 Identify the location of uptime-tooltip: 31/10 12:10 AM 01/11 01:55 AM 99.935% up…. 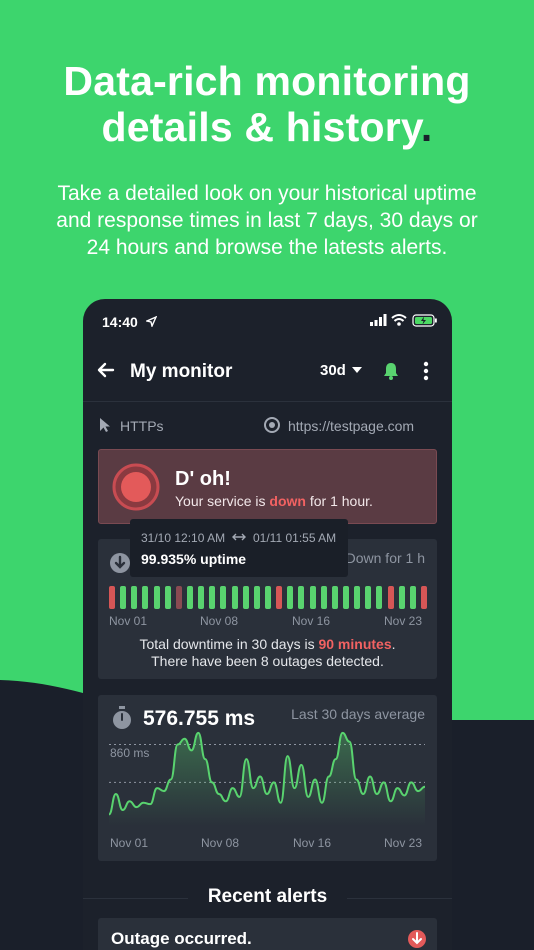
(239, 548).